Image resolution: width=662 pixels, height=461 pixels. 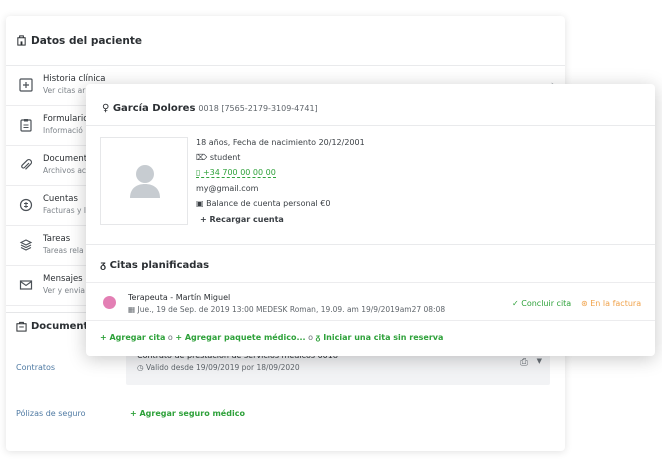 What do you see at coordinates (68, 159) in the screenshot?
I see `menu-item-title: Documento` at bounding box center [68, 159].